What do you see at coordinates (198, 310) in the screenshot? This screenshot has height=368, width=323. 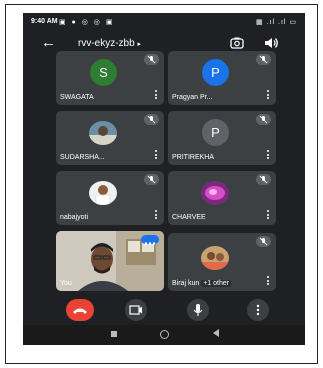 I see `microphone-button` at bounding box center [198, 310].